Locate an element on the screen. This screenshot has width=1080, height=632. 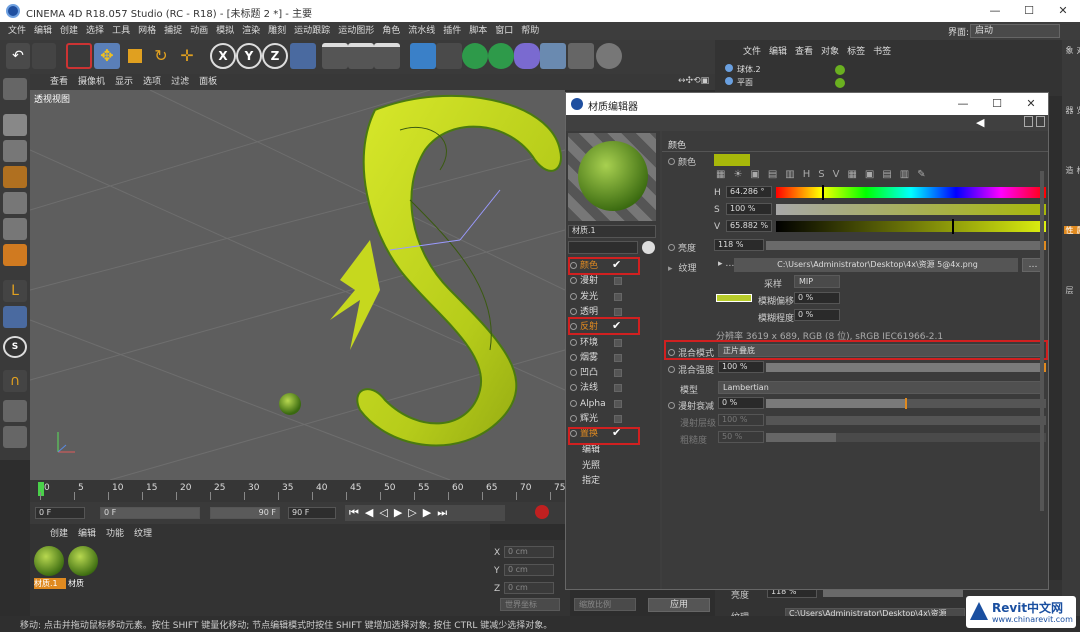
rotate-tool-icon: ↻ is located at coordinates (161, 56).